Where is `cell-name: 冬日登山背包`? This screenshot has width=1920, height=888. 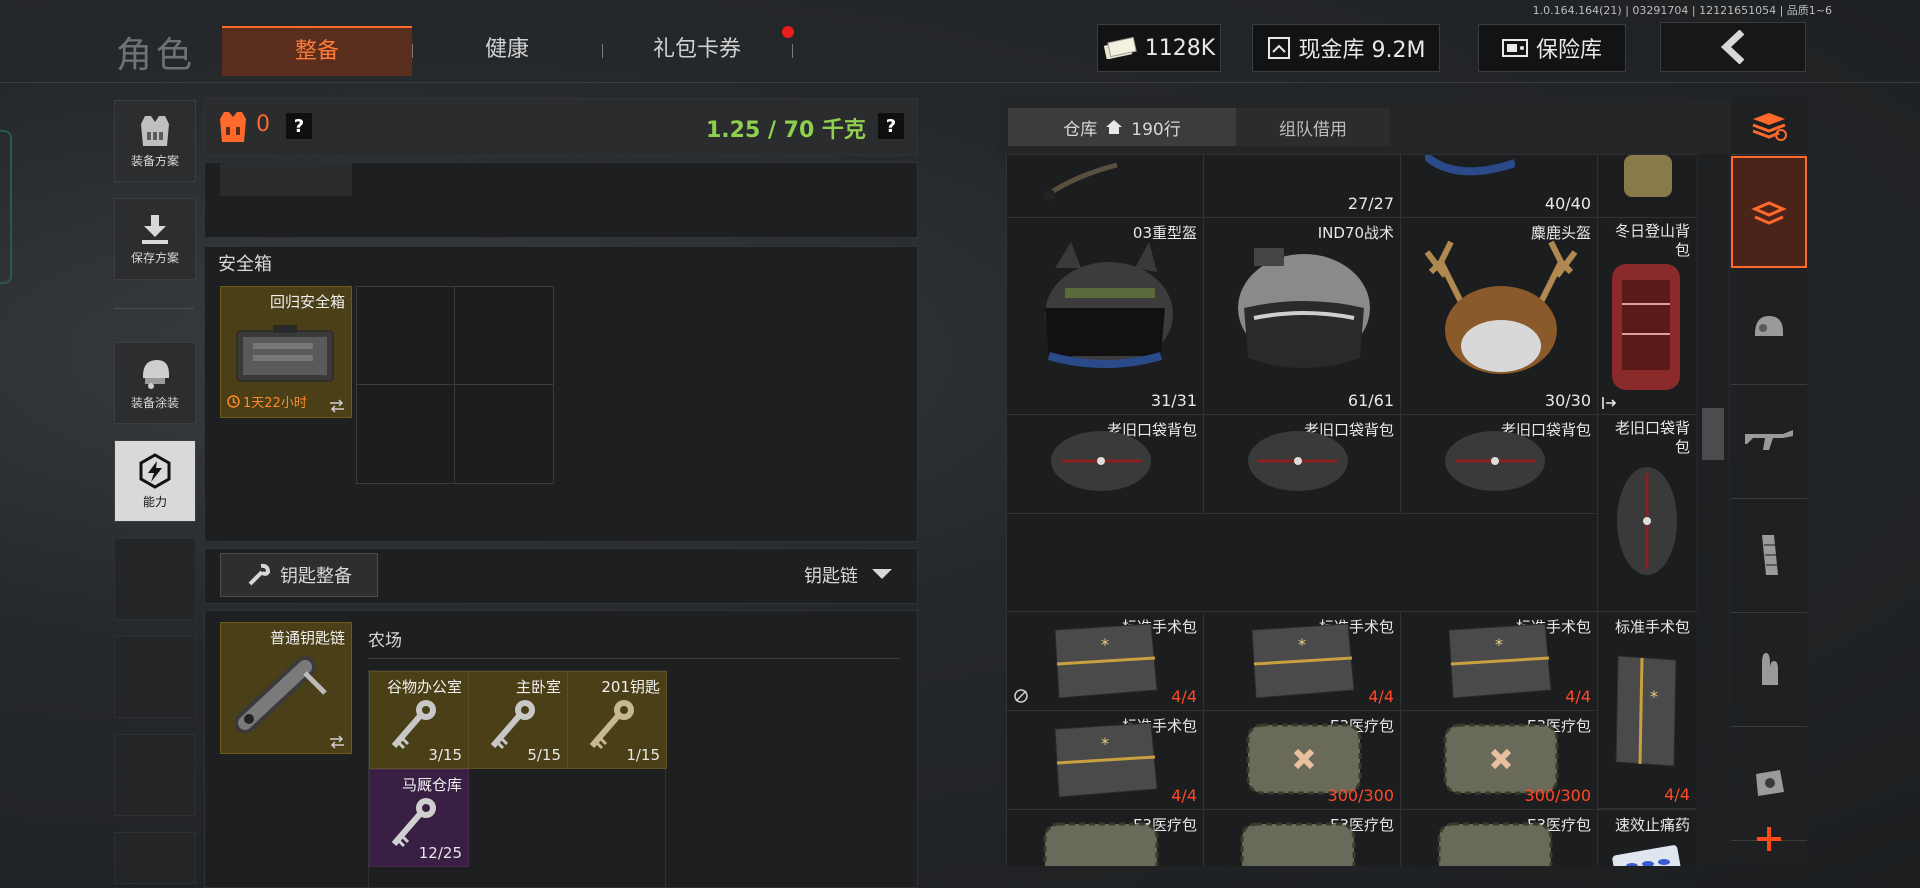 cell-name: 冬日登山背包 is located at coordinates (1652, 240).